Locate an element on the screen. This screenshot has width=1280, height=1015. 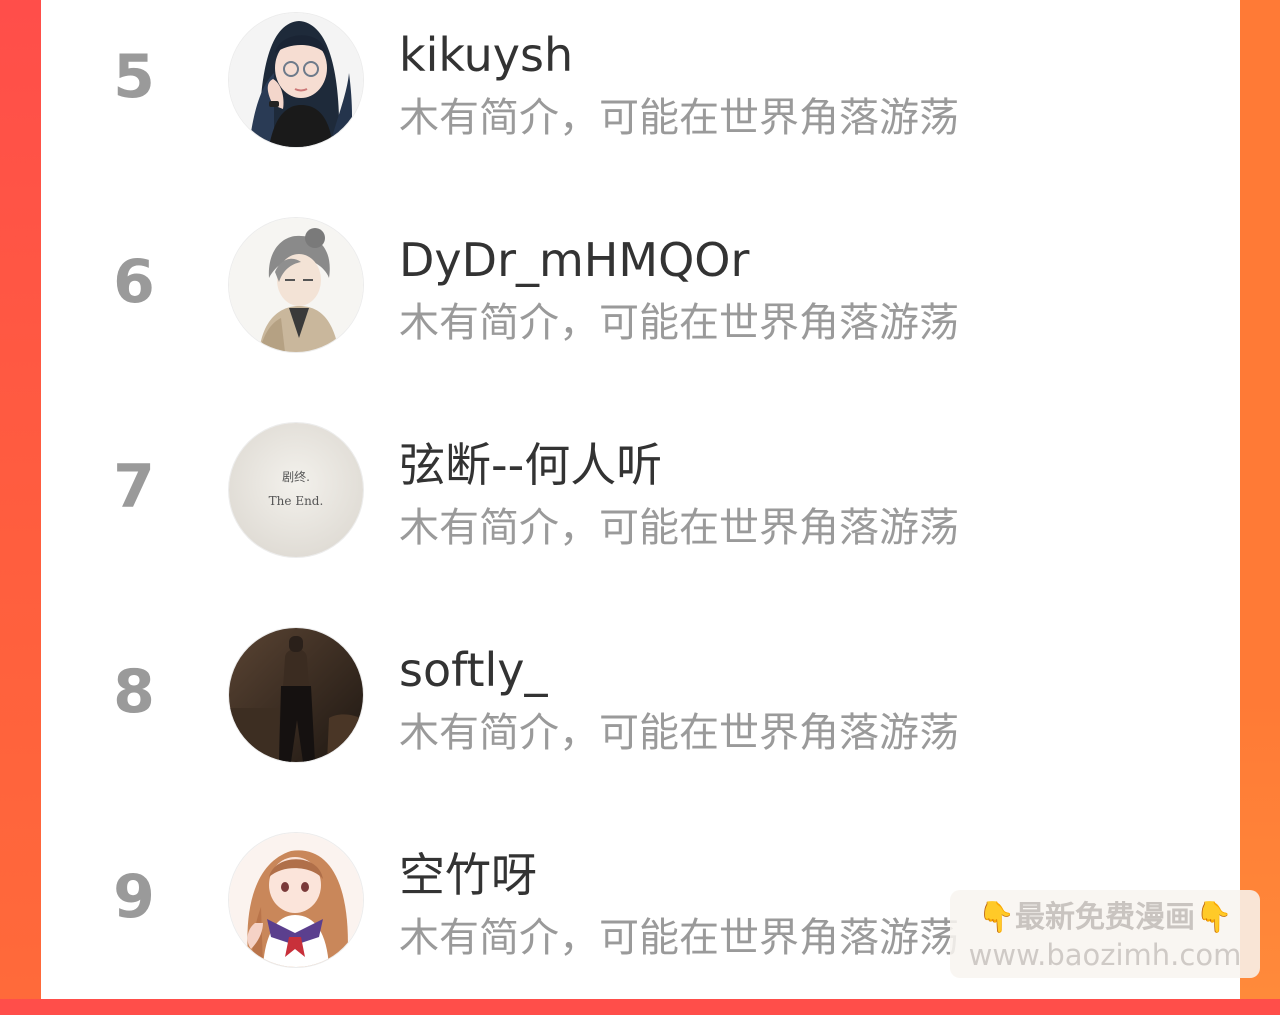
user-name: softly_ is located at coordinates (473, 670).